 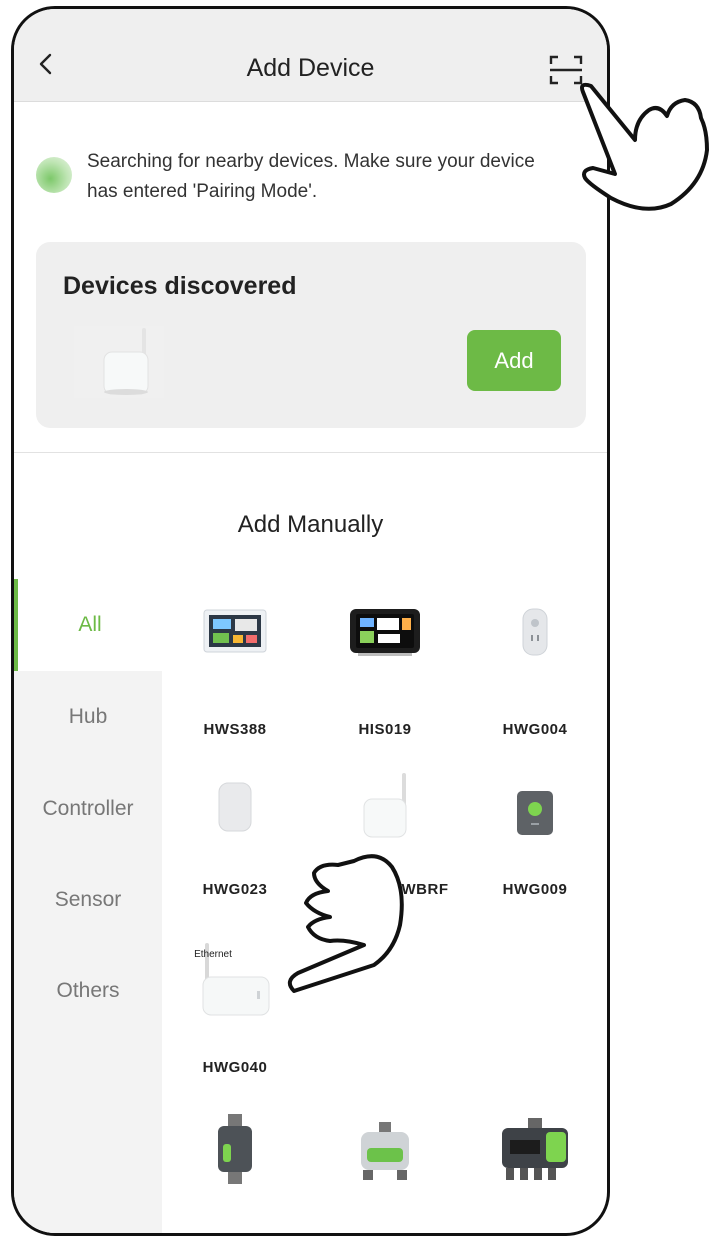 What do you see at coordinates (88, 625) in the screenshot?
I see `category-all: All` at bounding box center [88, 625].